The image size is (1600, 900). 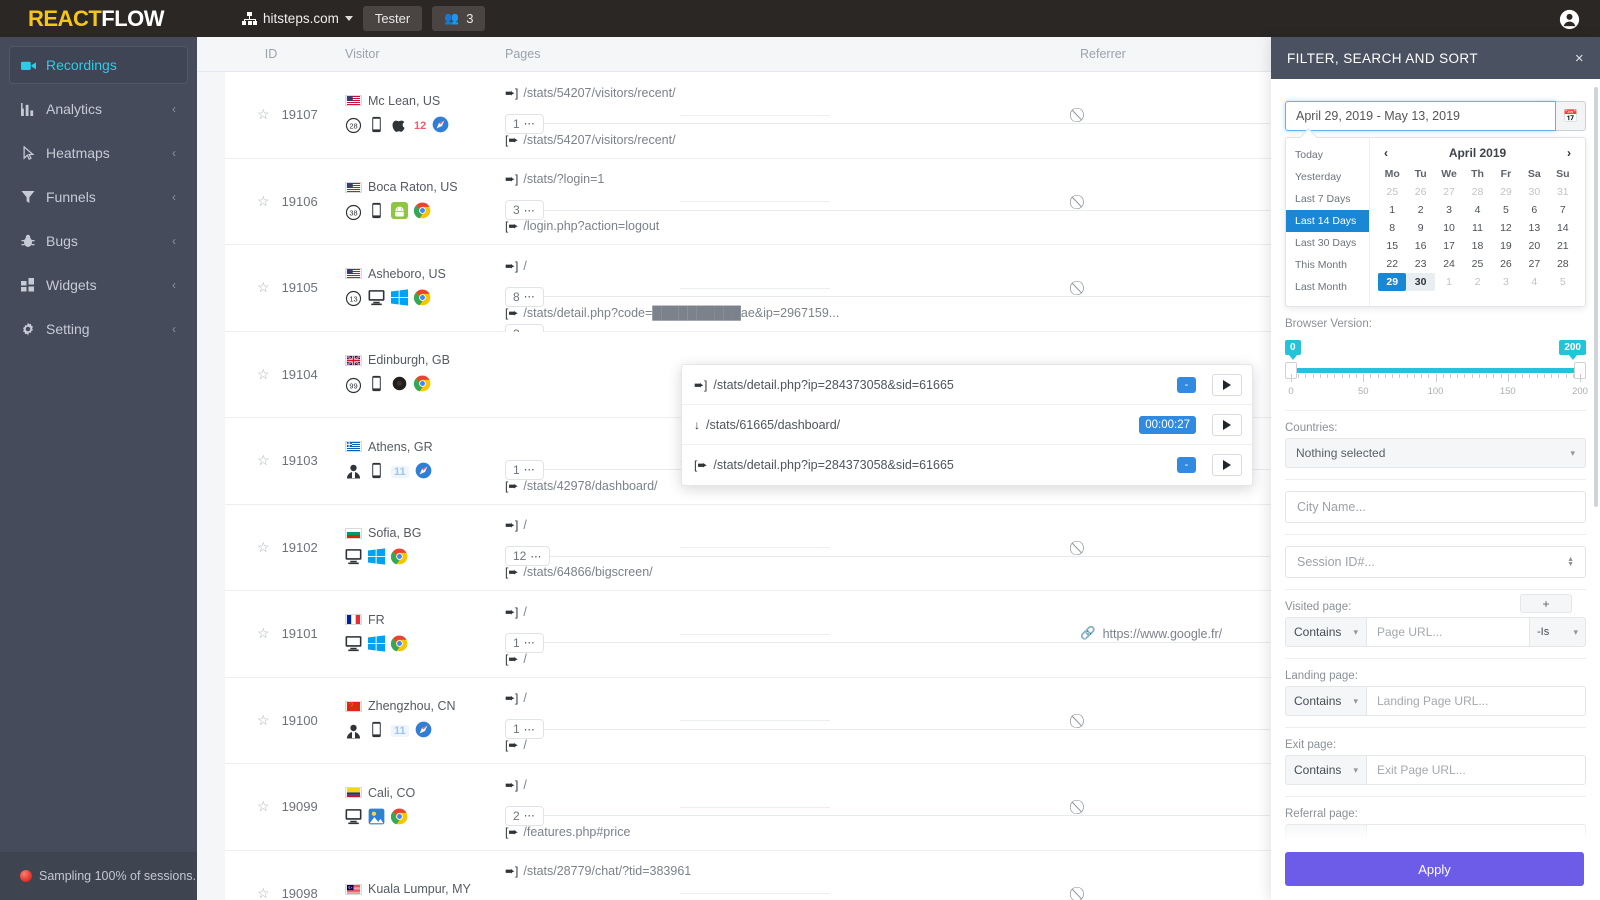 I want to click on browser-version-slider: 0 200 0 50 100 150 200, so click(x=1436, y=370).